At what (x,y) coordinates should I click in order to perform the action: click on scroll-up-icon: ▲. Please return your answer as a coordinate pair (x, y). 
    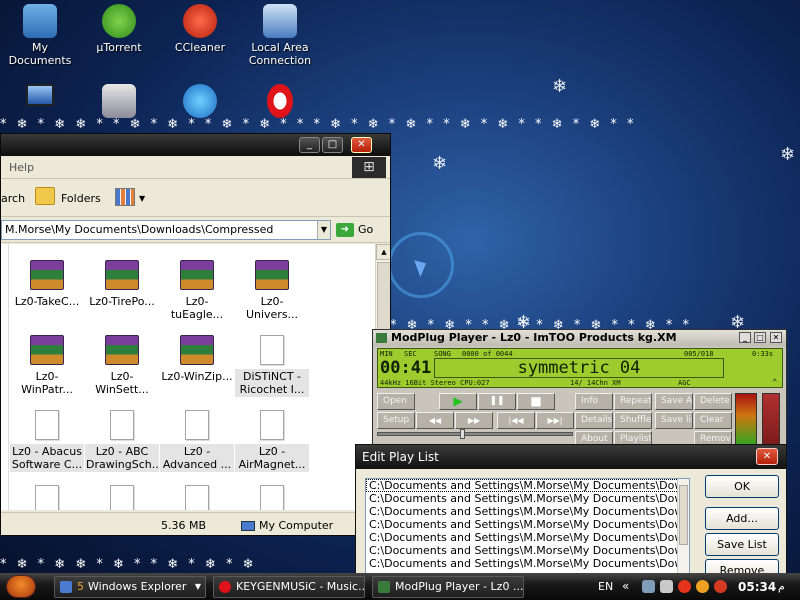
    Looking at the image, I should click on (383, 252).